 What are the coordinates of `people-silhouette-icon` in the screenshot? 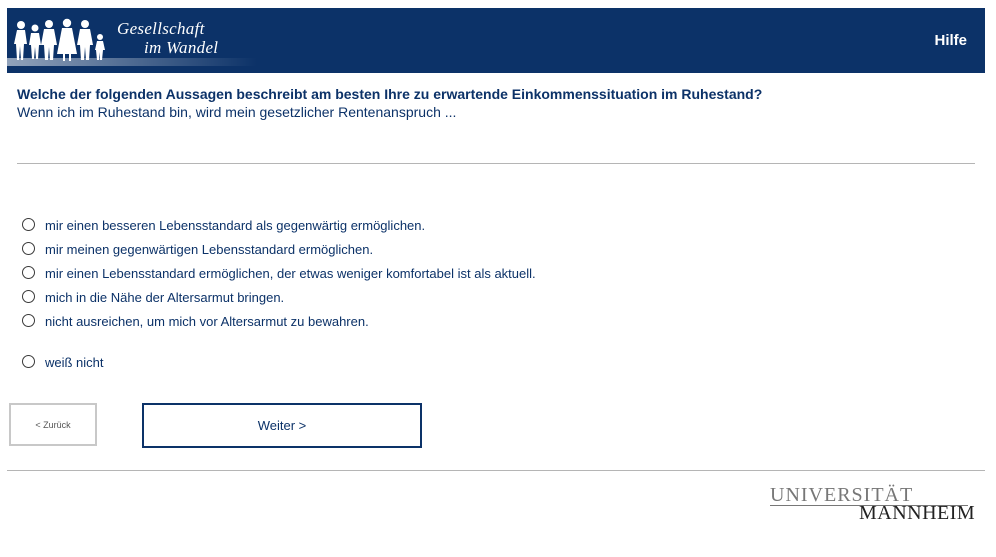 It's located at (132, 42).